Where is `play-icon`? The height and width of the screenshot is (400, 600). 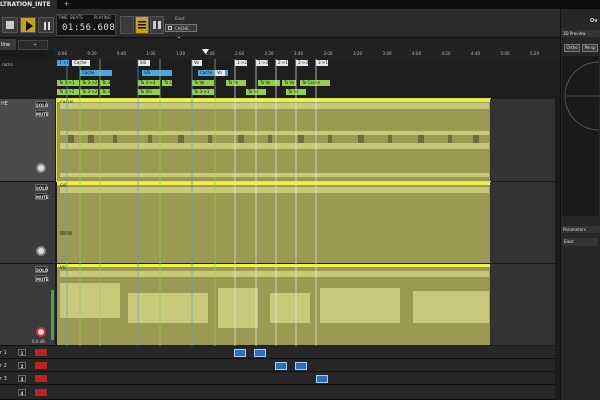 play-icon is located at coordinates (29, 26).